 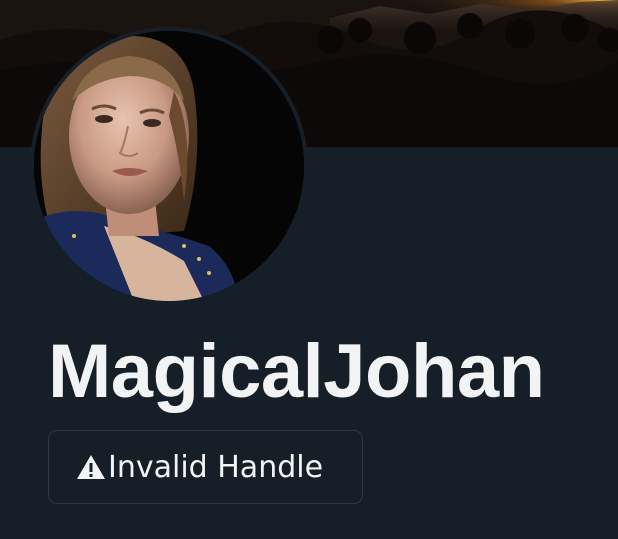 What do you see at coordinates (91, 467) in the screenshot?
I see `warning-triangle-icon` at bounding box center [91, 467].